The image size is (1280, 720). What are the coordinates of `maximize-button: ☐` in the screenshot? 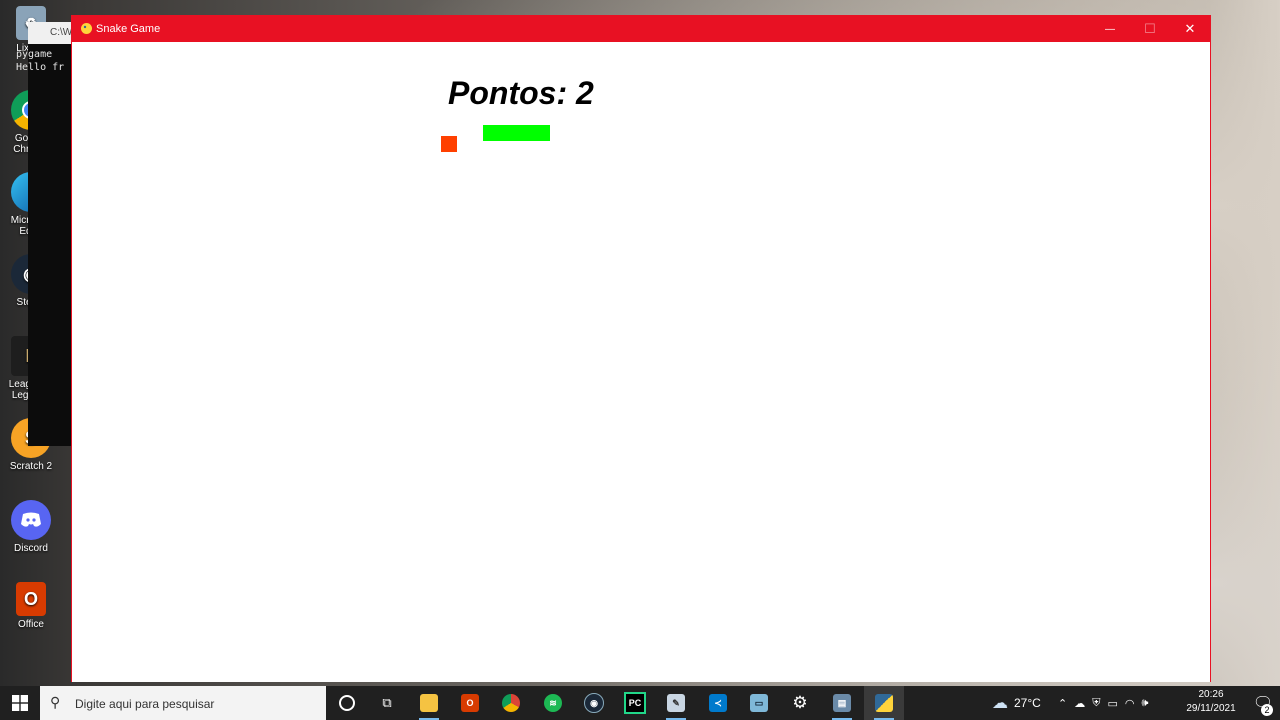 It's located at (1150, 29).